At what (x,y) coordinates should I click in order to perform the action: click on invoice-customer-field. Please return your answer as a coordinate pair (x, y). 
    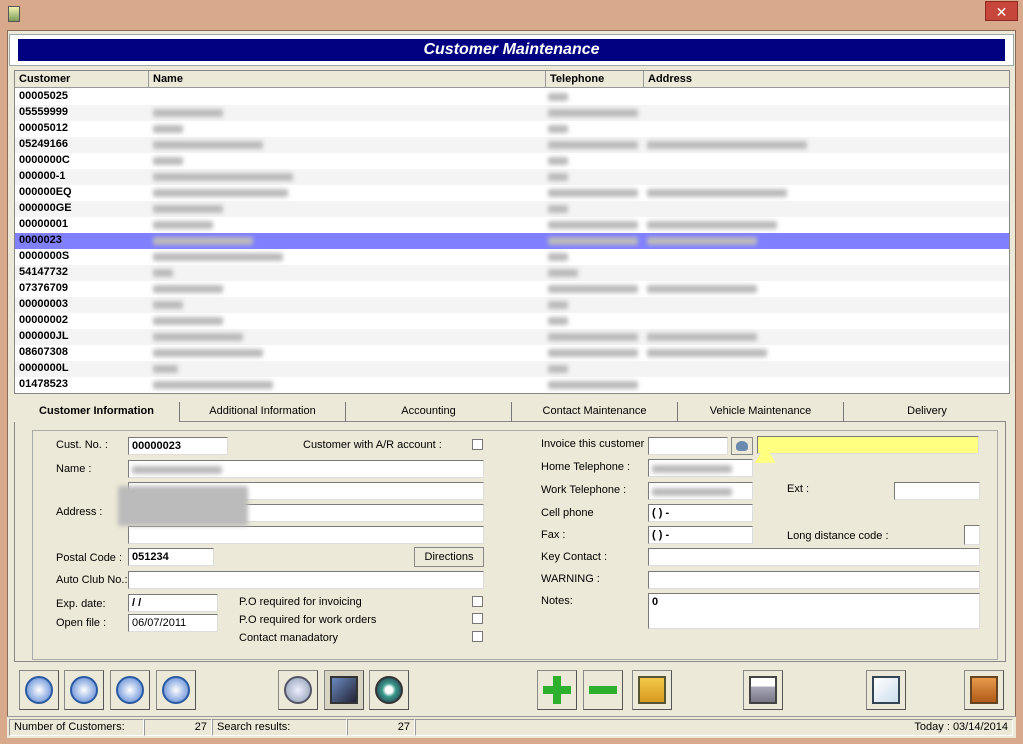
    Looking at the image, I should click on (688, 446).